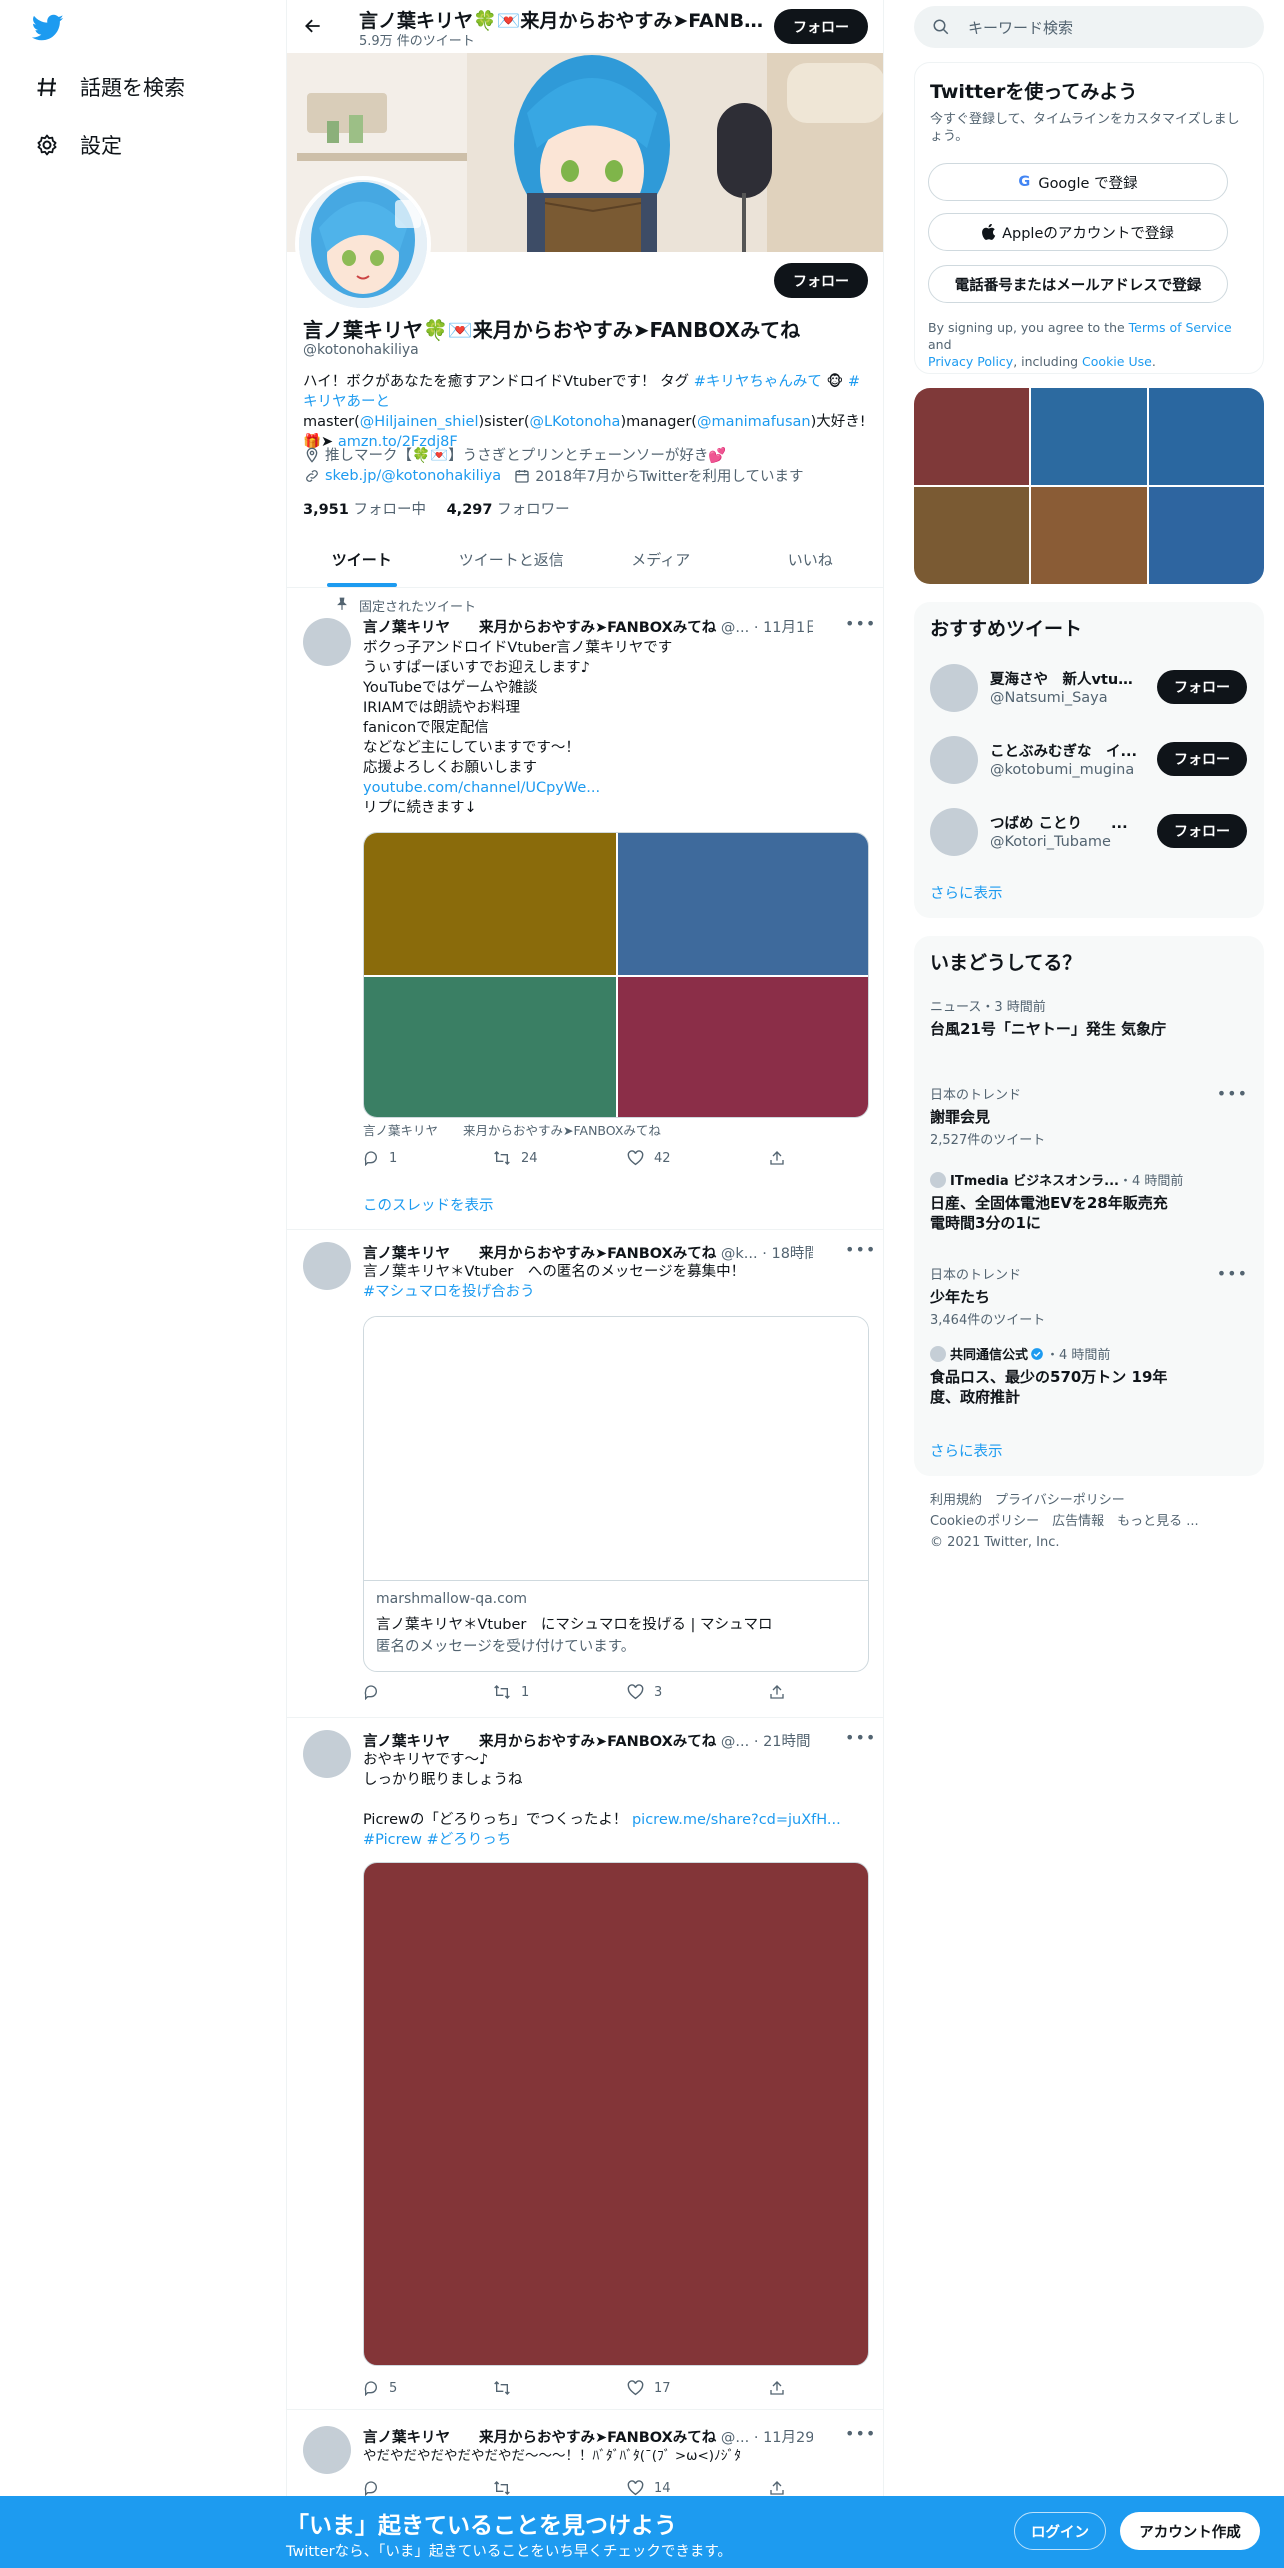 This screenshot has height=2568, width=1284. What do you see at coordinates (821, 280) in the screenshot?
I see `profile-follow-button: フォロー` at bounding box center [821, 280].